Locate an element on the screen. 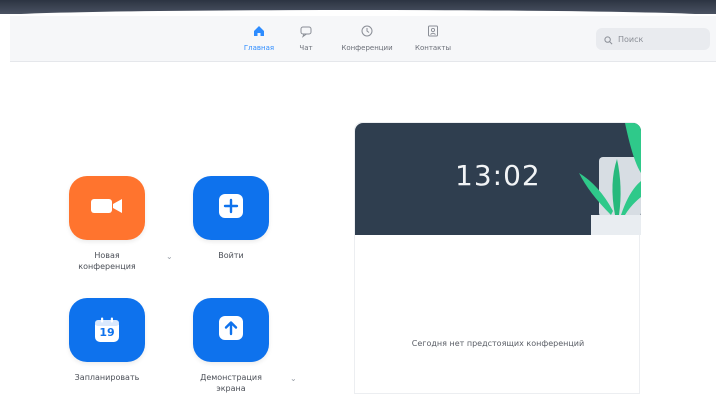 The width and height of the screenshot is (716, 394). schedule-action: 19 Запланировать is located at coordinates (107, 340).